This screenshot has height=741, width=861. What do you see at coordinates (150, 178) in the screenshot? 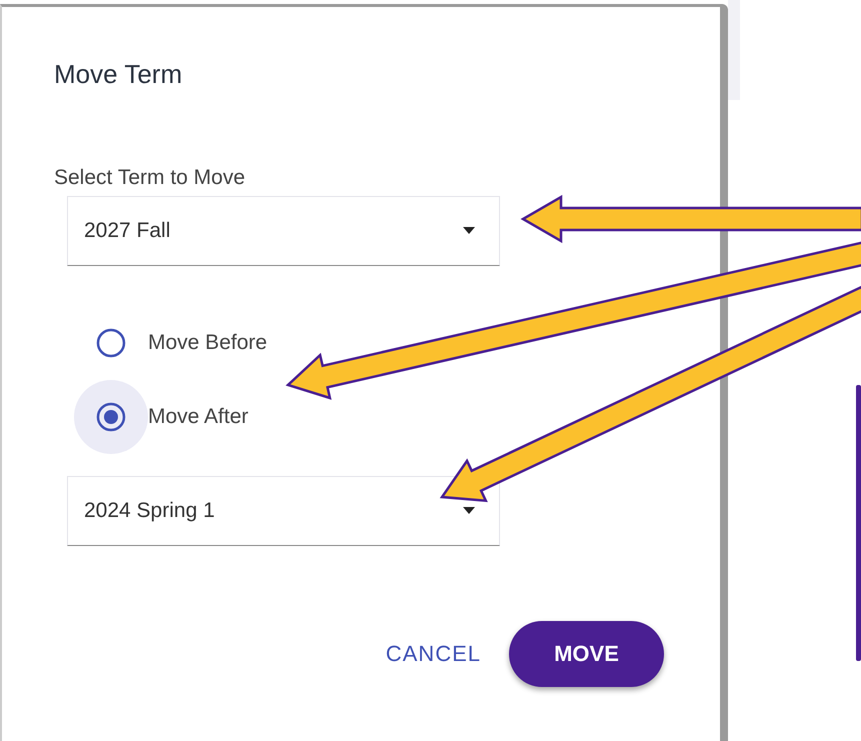
I see `field-label: Select Term to Move` at bounding box center [150, 178].